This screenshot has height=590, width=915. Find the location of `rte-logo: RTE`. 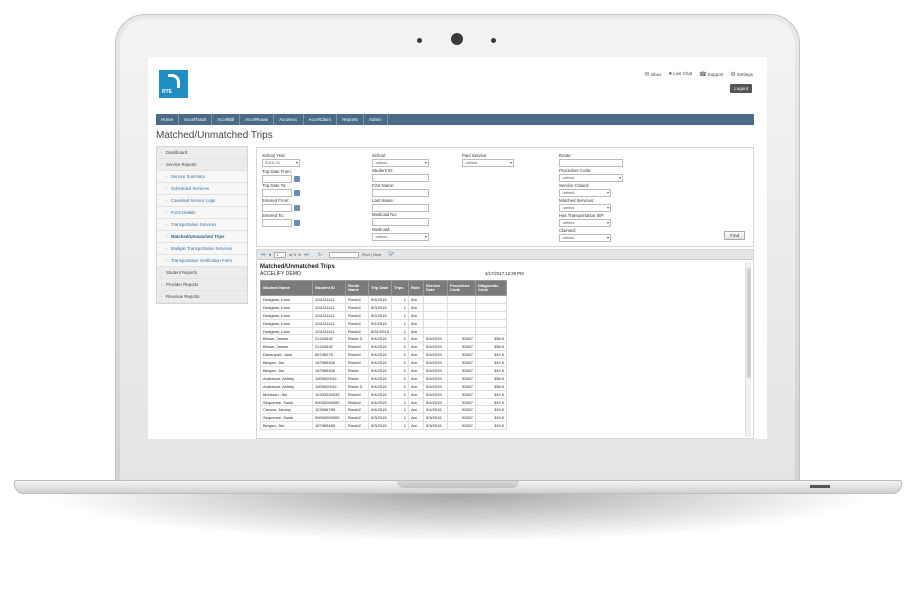

rte-logo: RTE is located at coordinates (173, 84).